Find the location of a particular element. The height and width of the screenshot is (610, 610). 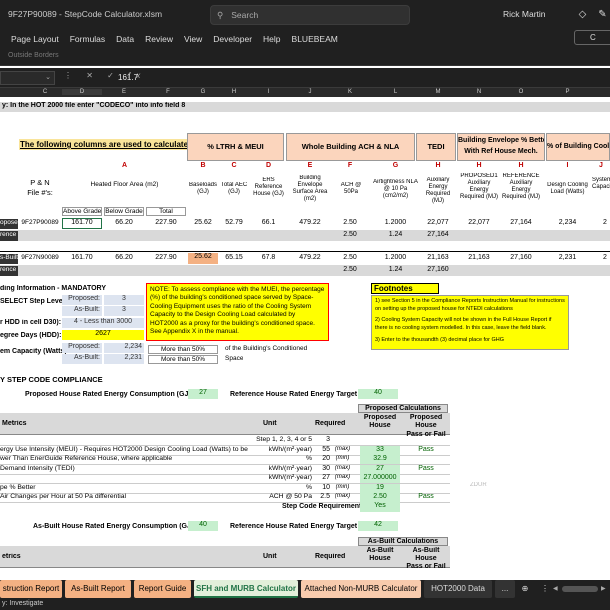

proposed-ers: 66.1 is located at coordinates (268, 223).